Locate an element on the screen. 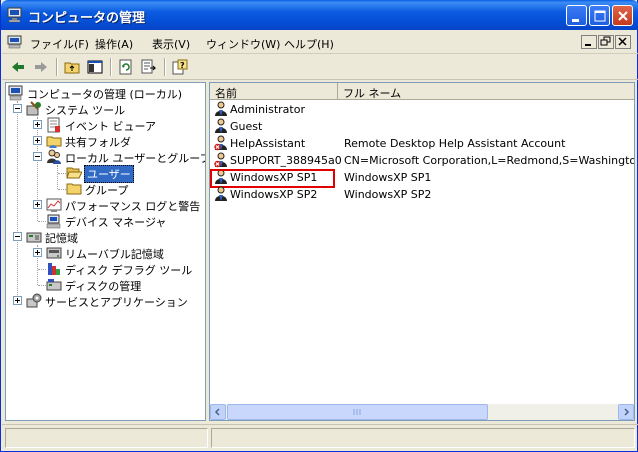 The image size is (638, 452). menu-file: ファイル(F) is located at coordinates (59, 44).